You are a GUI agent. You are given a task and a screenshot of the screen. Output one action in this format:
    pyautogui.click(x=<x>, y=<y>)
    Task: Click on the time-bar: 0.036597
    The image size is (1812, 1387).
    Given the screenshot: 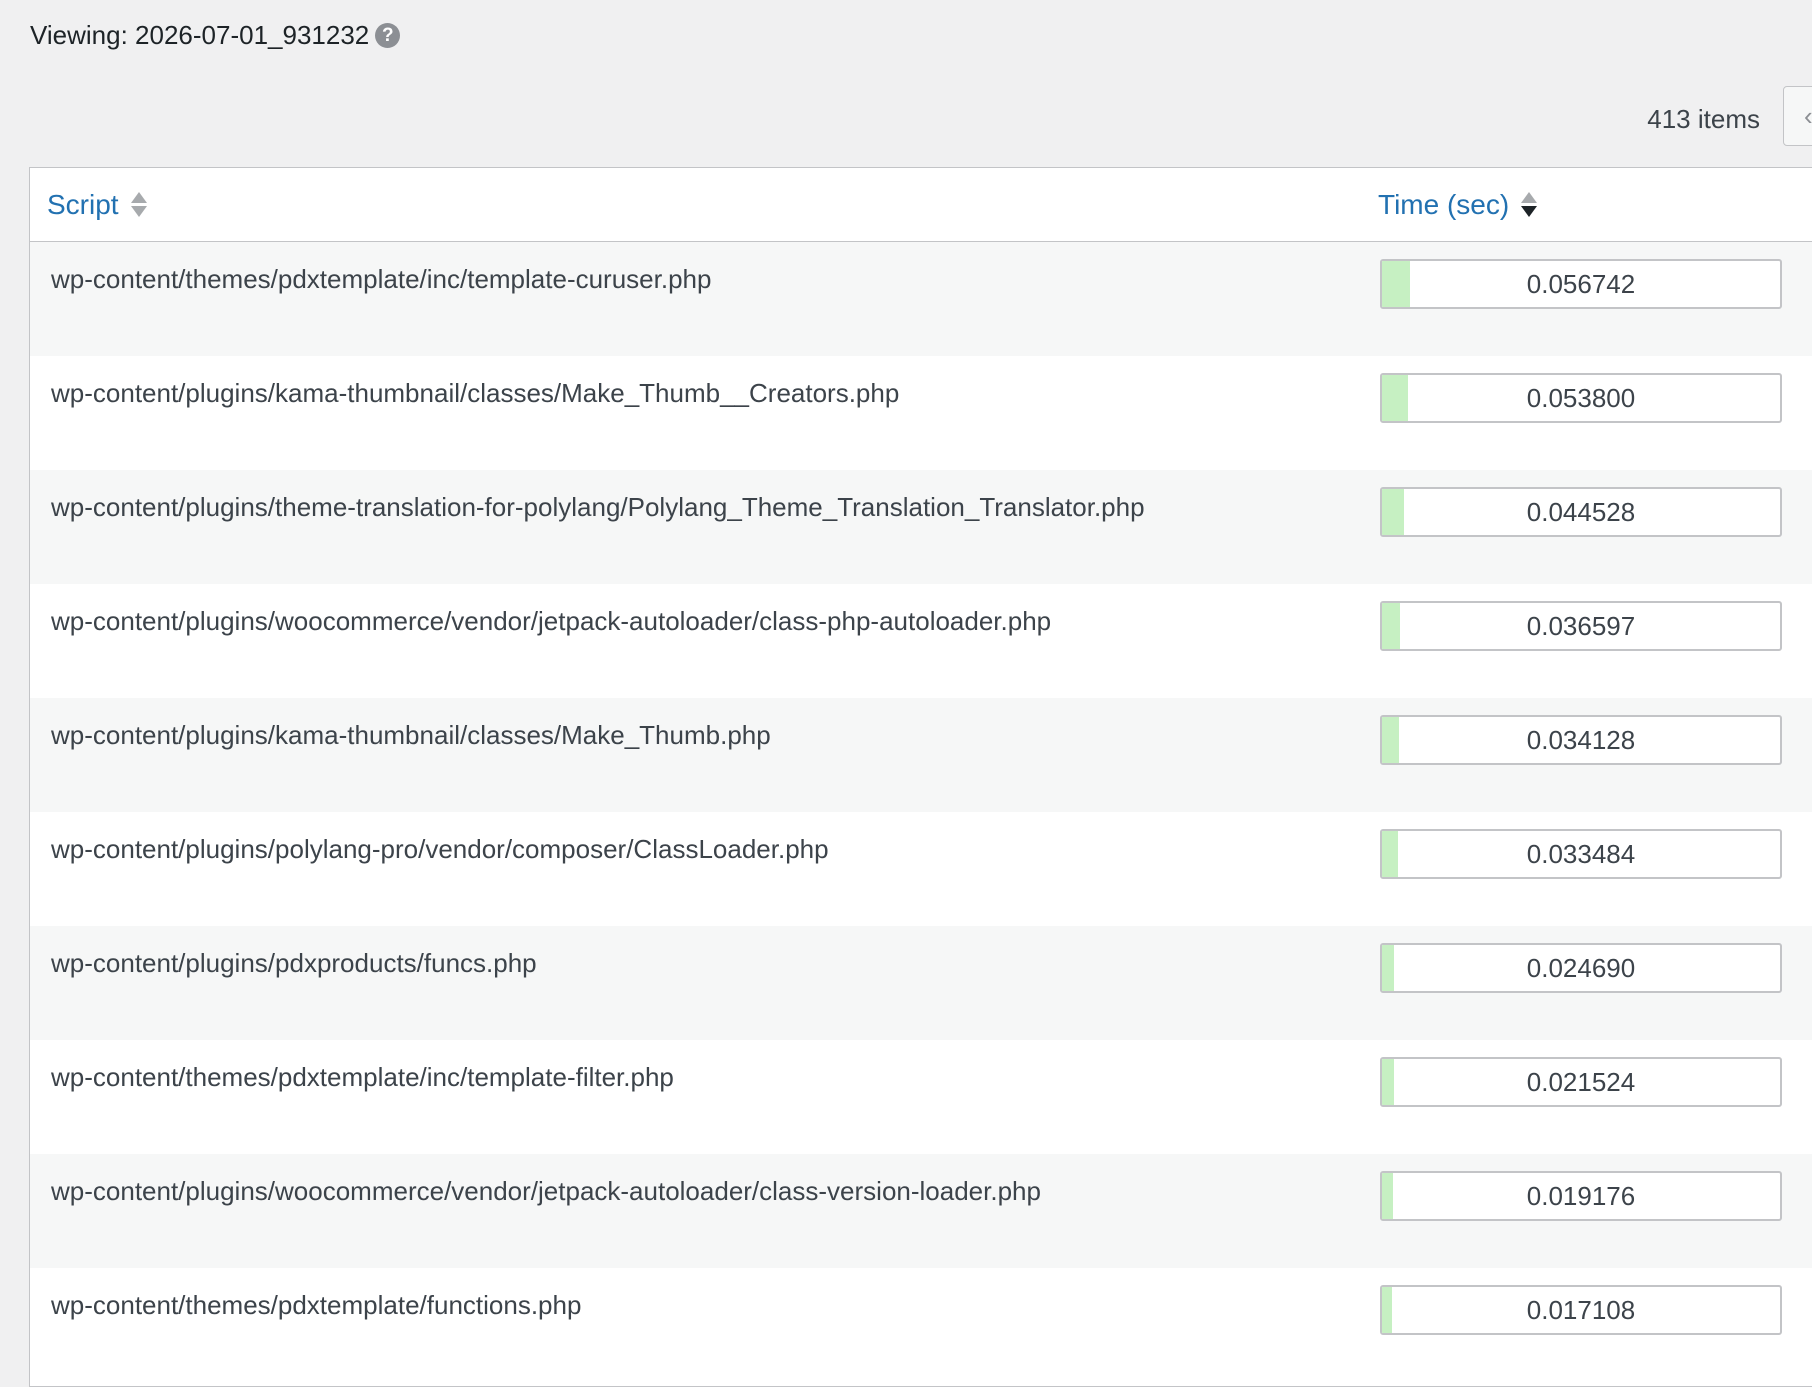 What is the action you would take?
    pyautogui.click(x=1581, y=626)
    